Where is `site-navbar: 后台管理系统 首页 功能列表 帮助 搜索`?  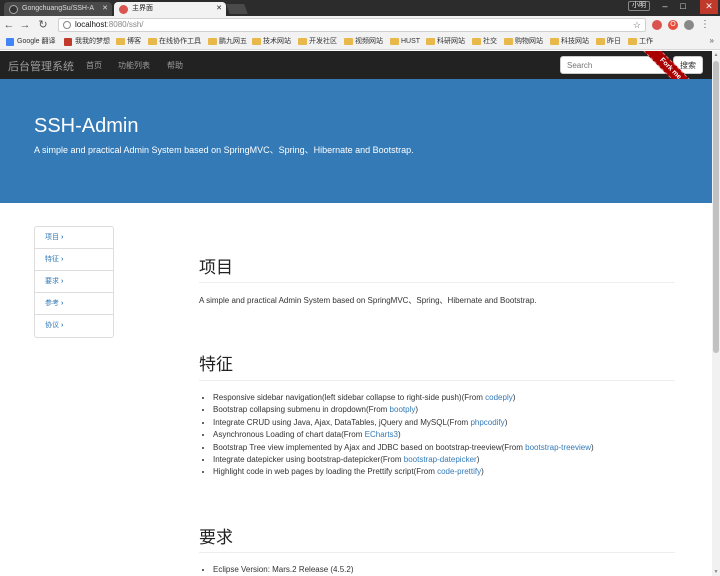
site-navbar: 后台管理系统 首页 功能列表 帮助 搜索 is located at coordinates (356, 65).